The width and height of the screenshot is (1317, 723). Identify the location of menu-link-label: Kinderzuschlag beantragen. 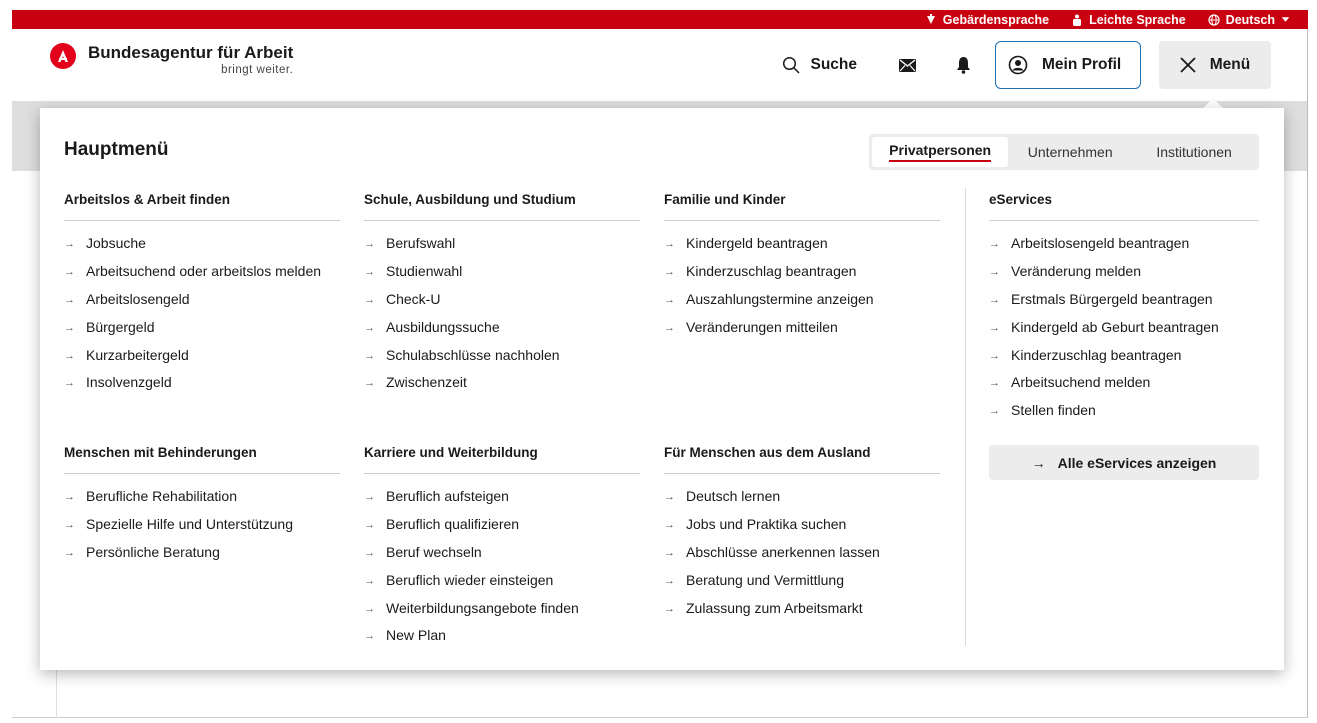
(771, 270).